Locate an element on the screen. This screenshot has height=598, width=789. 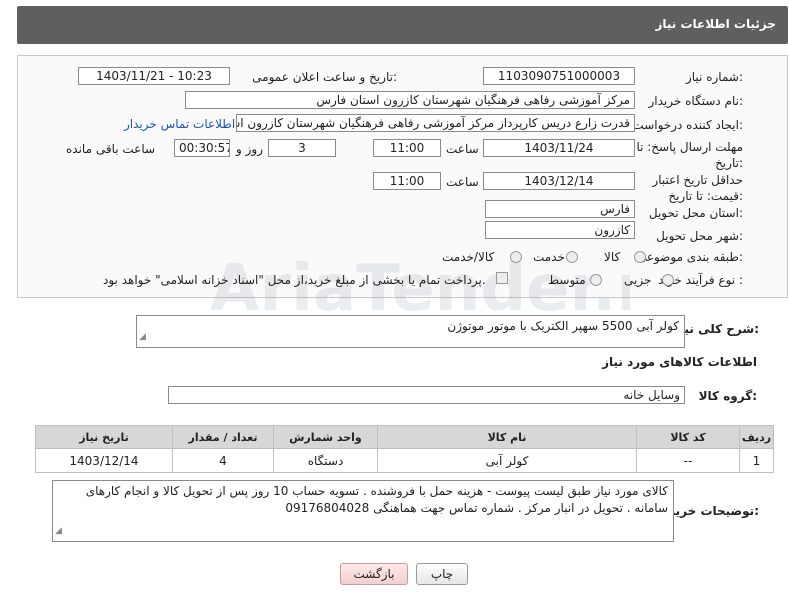
category-label: طبقه بندی موضوعی: is located at coordinates (689, 257).